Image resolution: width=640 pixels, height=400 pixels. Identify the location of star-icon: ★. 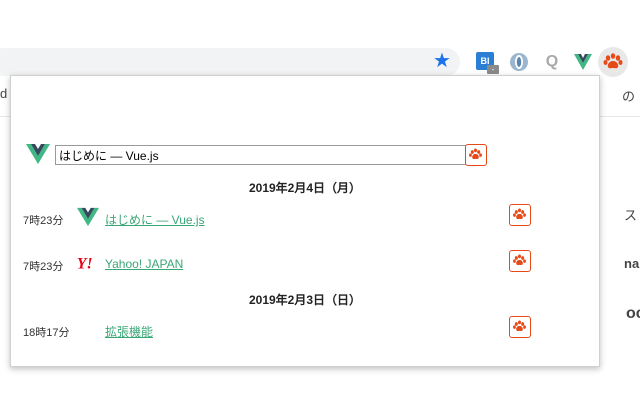
(442, 61).